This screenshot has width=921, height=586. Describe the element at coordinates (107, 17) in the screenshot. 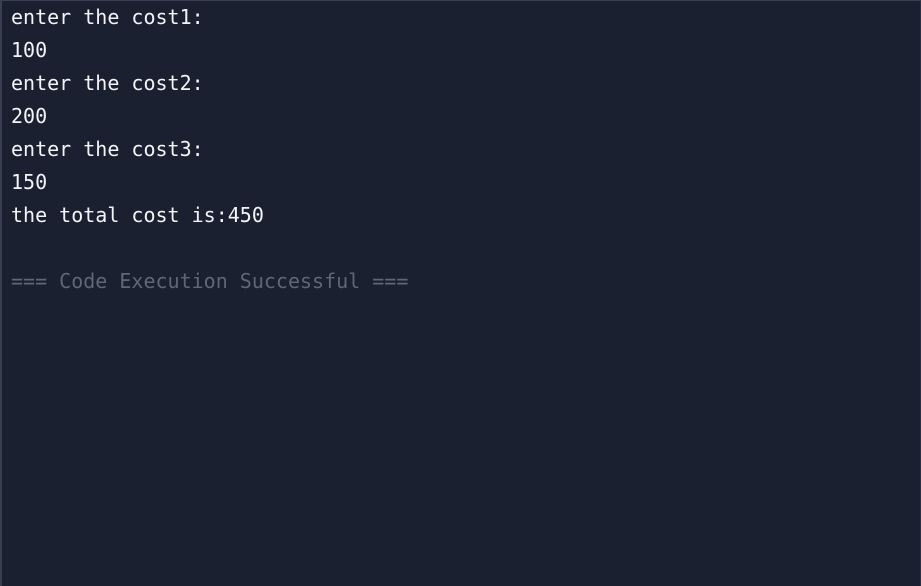

I see `prompt-line-cost1: enter the cost1:` at that location.